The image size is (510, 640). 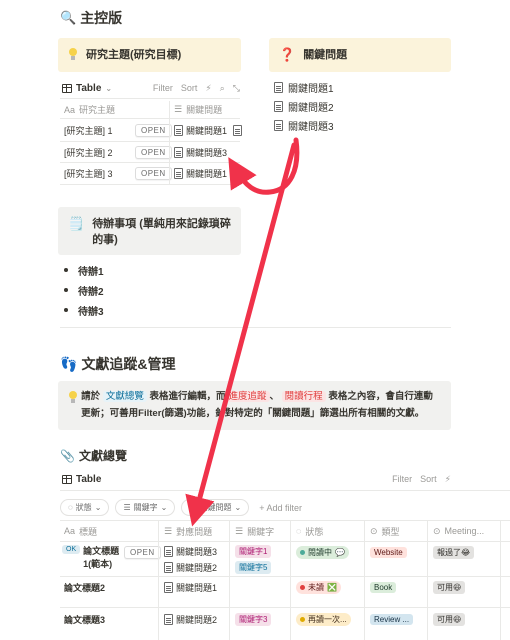 What do you see at coordinates (80, 531) in the screenshot?
I see `lit-col-title-header: Aa 標題` at bounding box center [80, 531].